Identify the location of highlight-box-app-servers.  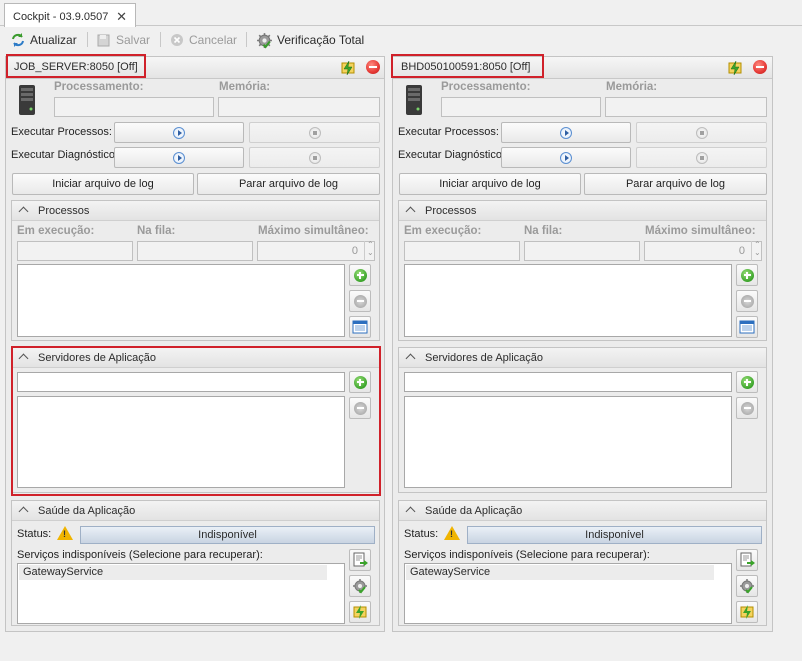
(196, 421).